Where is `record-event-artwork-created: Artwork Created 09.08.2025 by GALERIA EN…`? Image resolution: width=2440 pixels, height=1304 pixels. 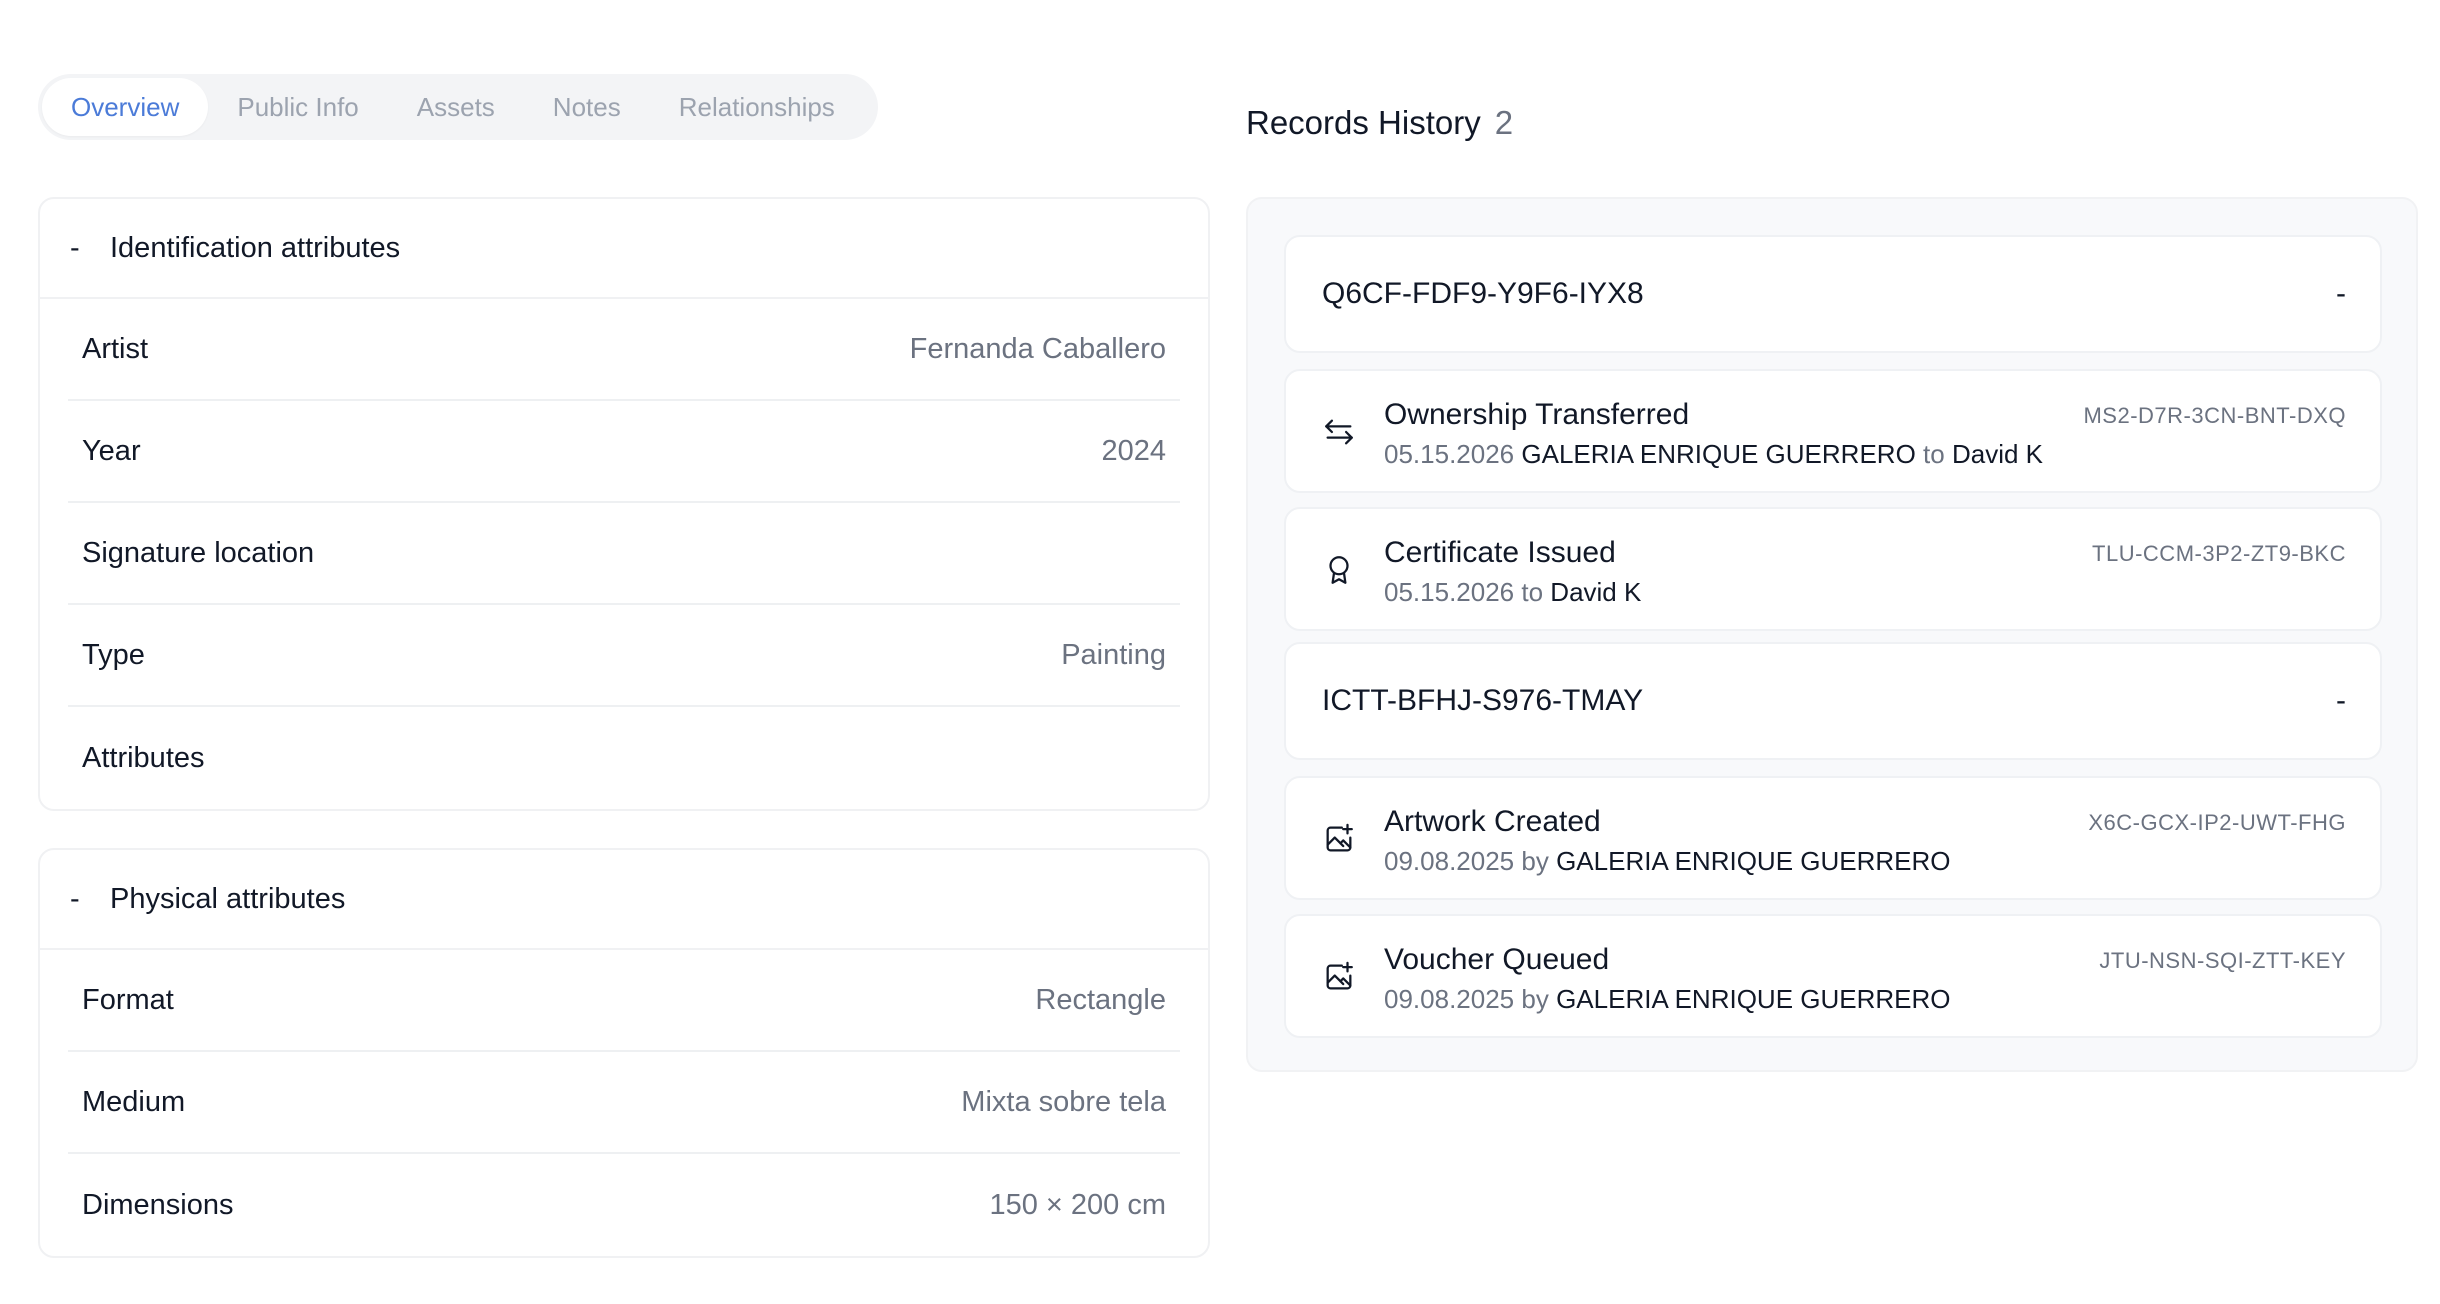 record-event-artwork-created: Artwork Created 09.08.2025 by GALERIA EN… is located at coordinates (1833, 838).